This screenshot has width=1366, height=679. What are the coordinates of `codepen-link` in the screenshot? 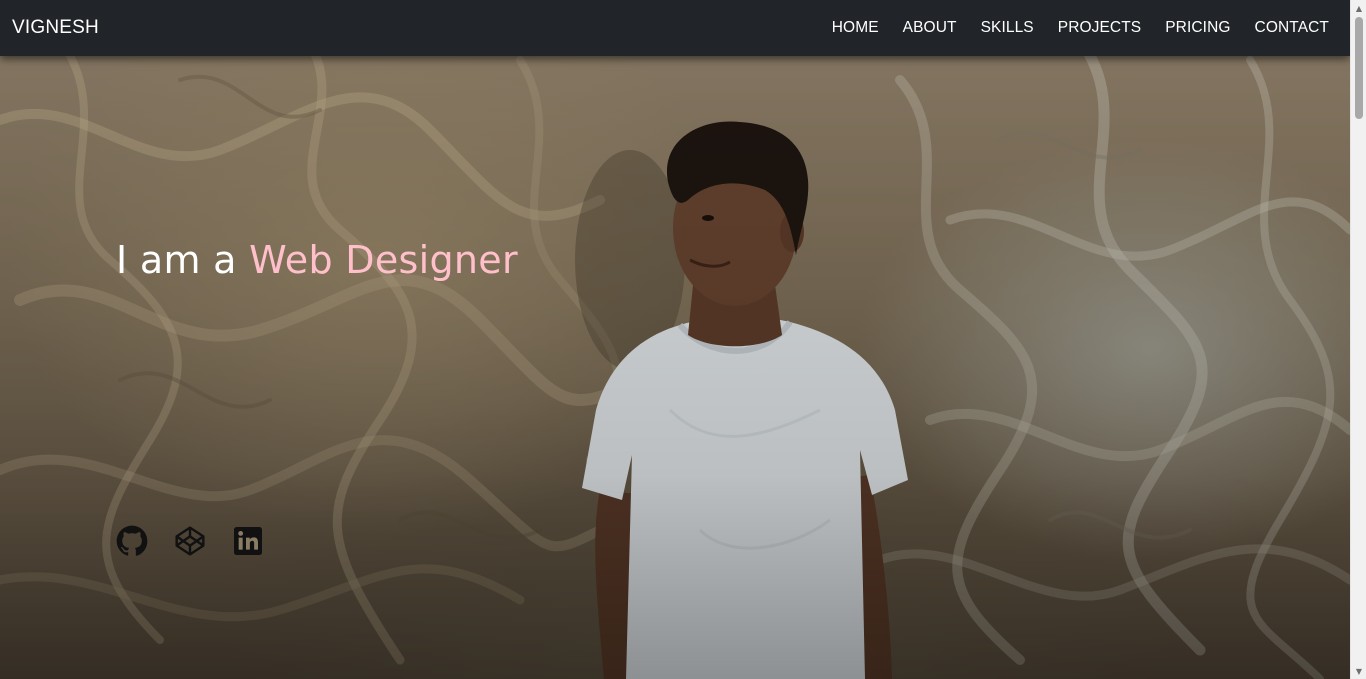 It's located at (190, 541).